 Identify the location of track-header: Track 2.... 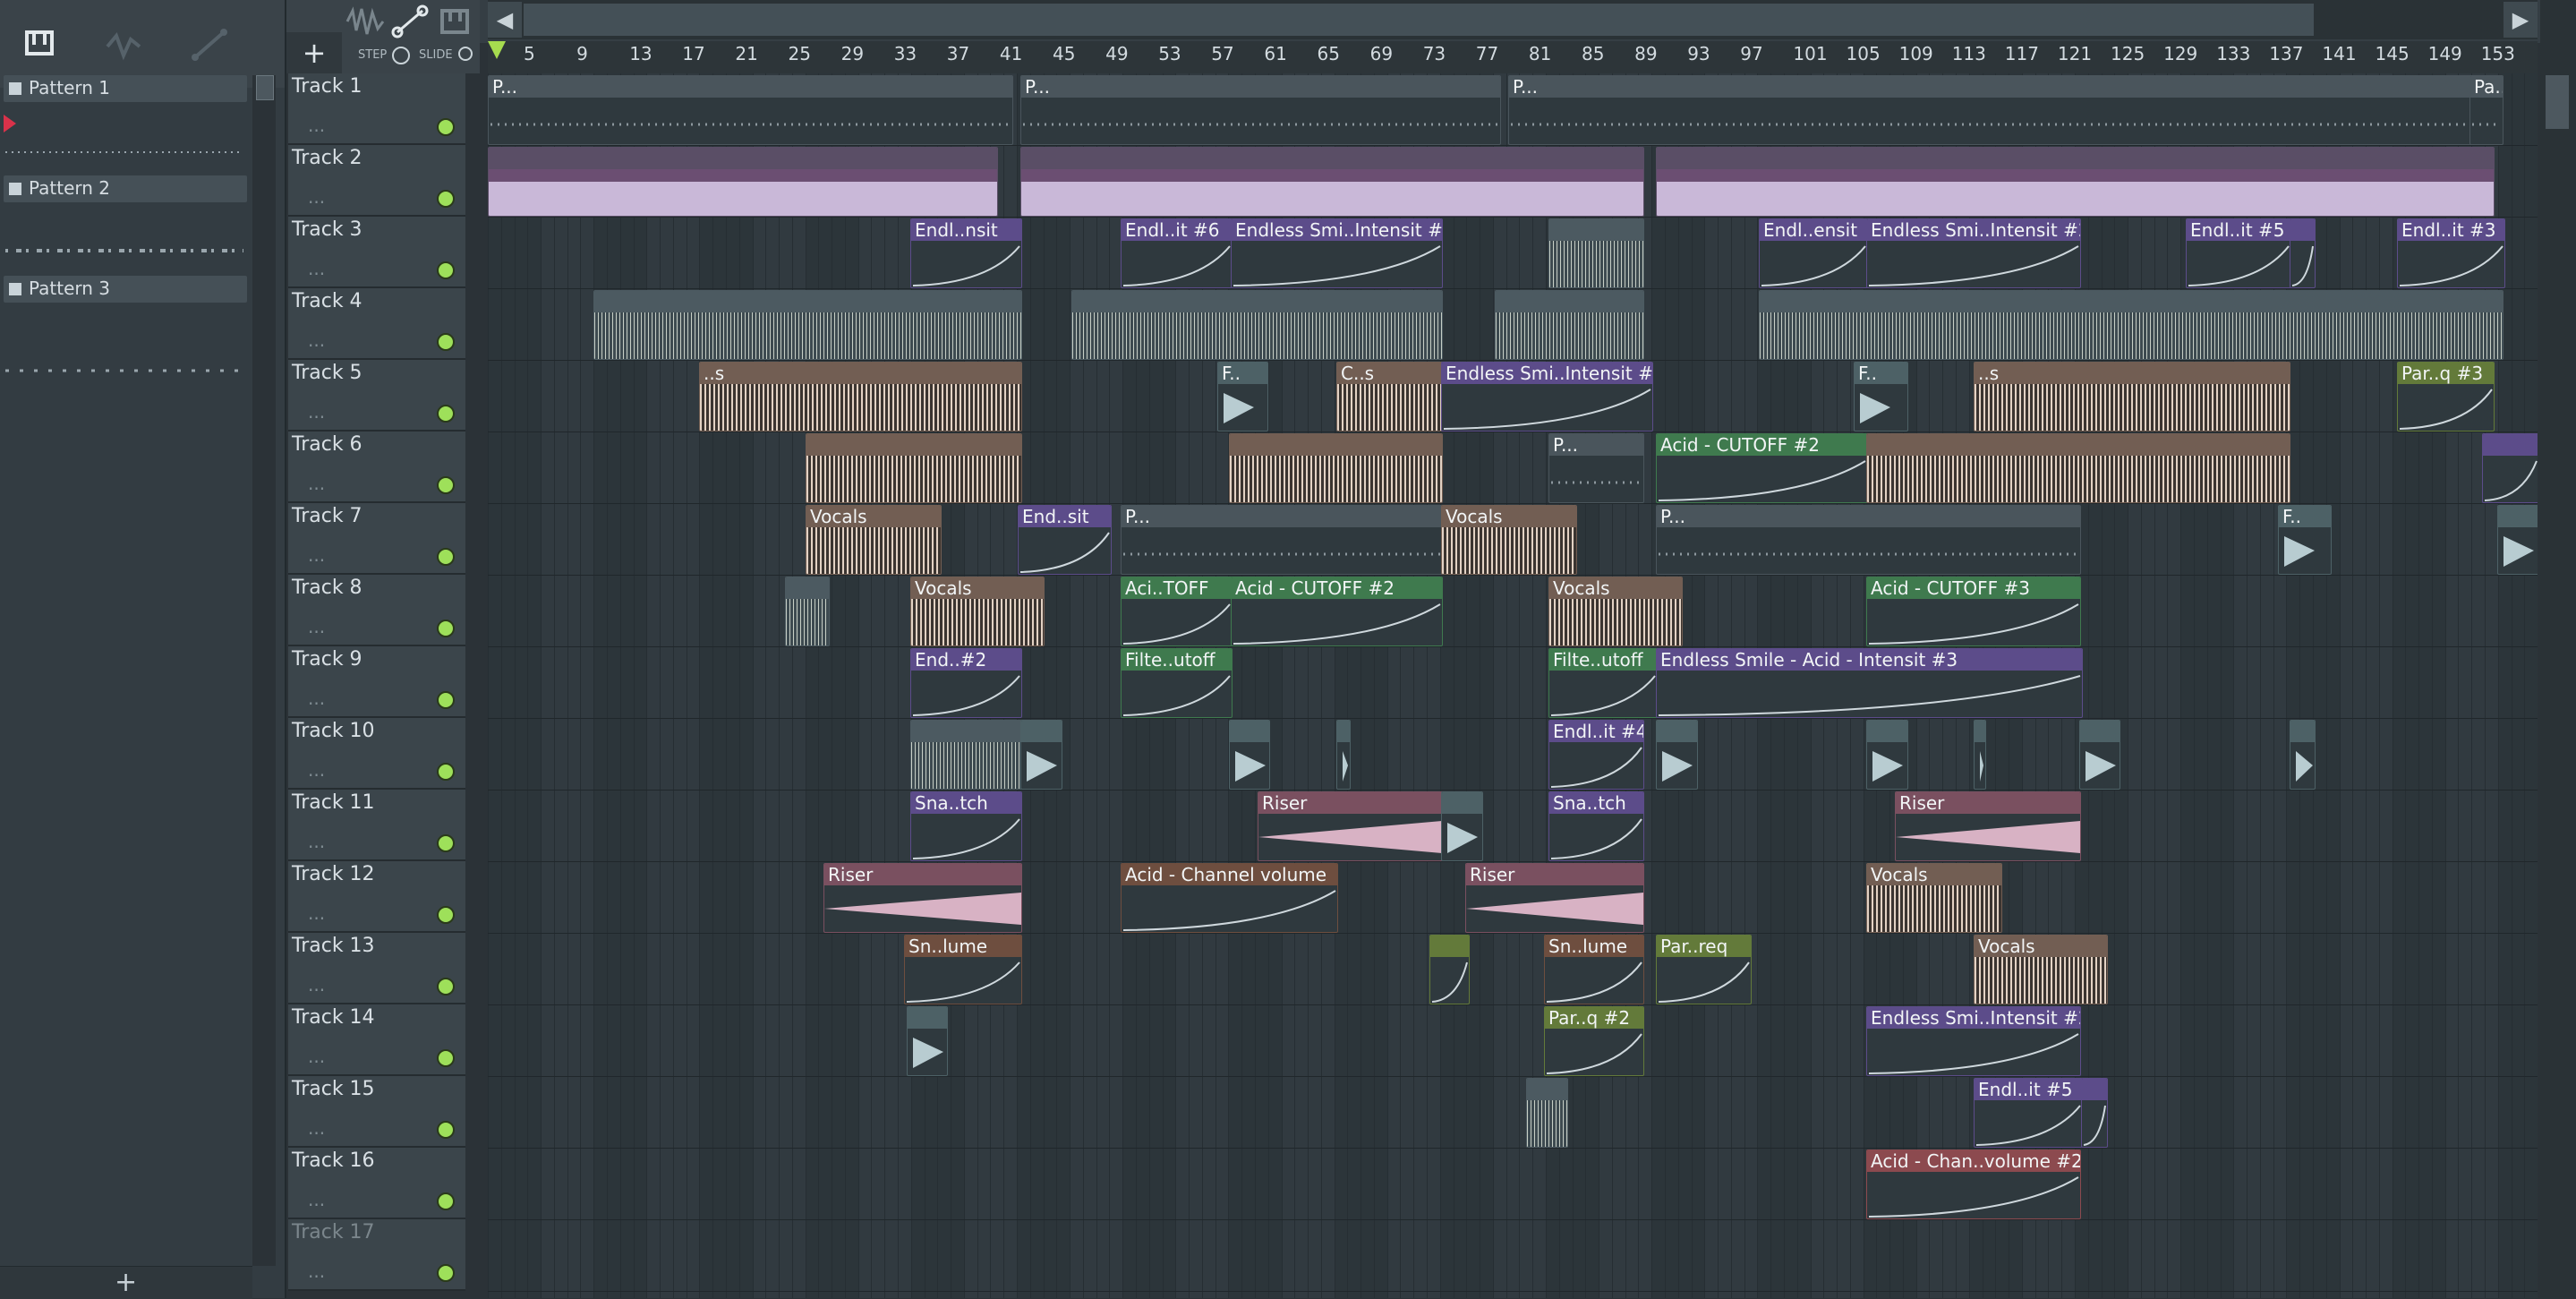
(376, 181).